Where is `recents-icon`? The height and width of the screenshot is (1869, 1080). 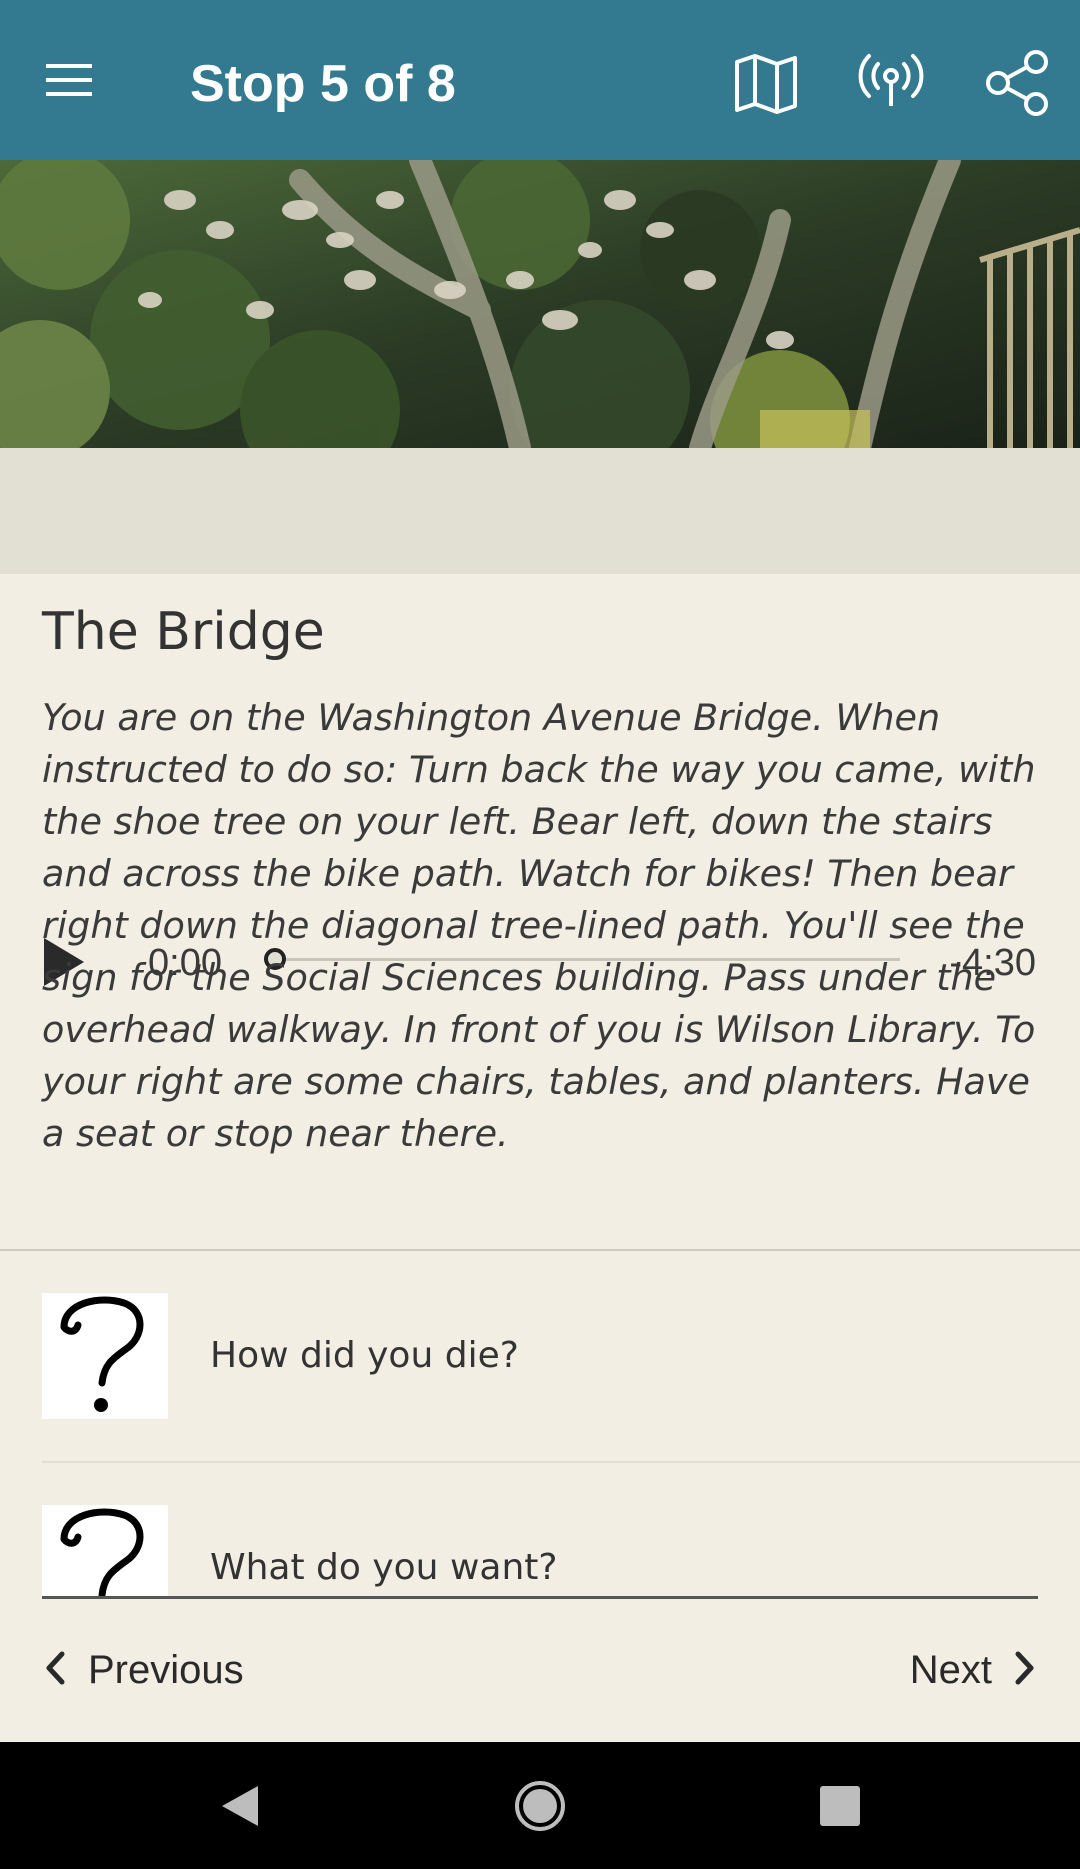 recents-icon is located at coordinates (840, 1806).